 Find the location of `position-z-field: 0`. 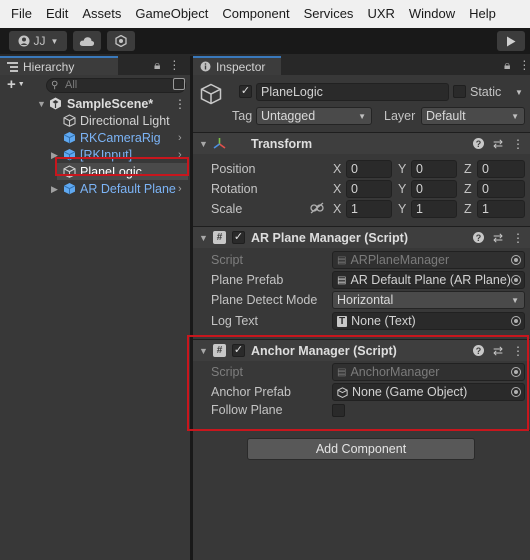

position-z-field: 0 is located at coordinates (501, 169).